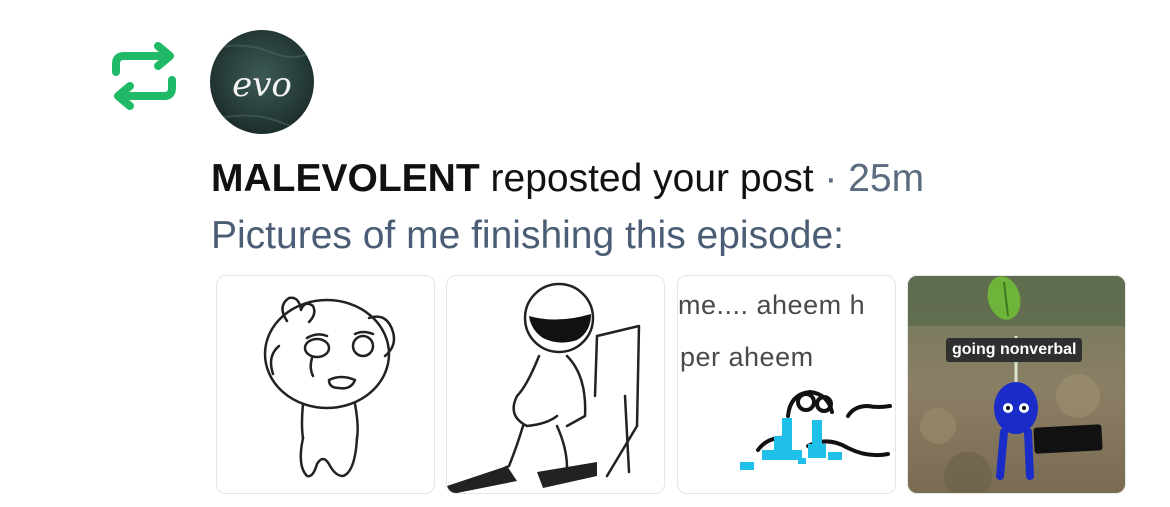 The image size is (1170, 507). Describe the element at coordinates (816, 430) in the screenshot. I see `crying-meme-drawing` at that location.